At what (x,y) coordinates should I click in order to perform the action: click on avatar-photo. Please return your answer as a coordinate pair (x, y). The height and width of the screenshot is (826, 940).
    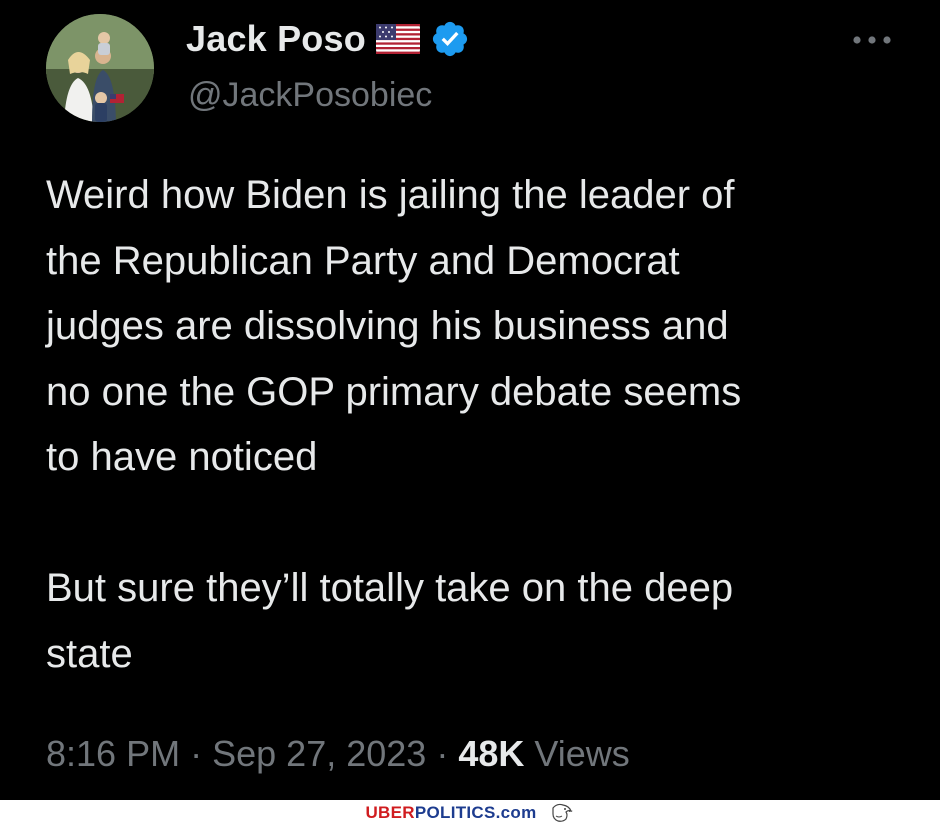
    Looking at the image, I should click on (100, 68).